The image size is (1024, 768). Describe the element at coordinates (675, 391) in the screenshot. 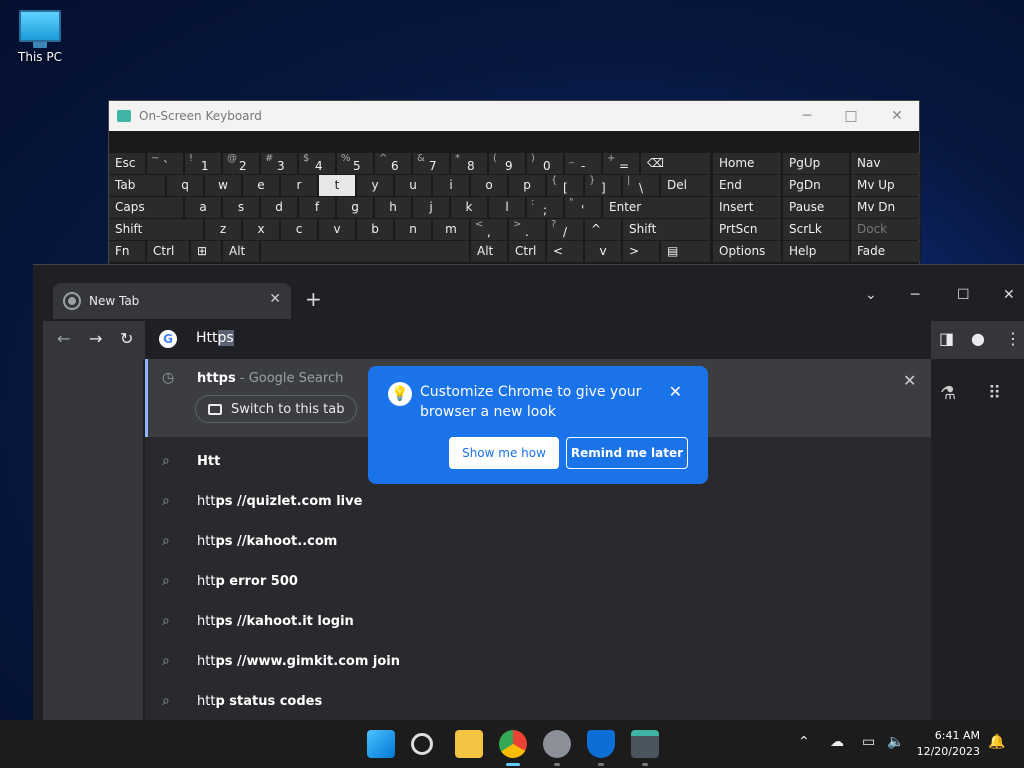

I see `close-callout-icon: ✕` at that location.